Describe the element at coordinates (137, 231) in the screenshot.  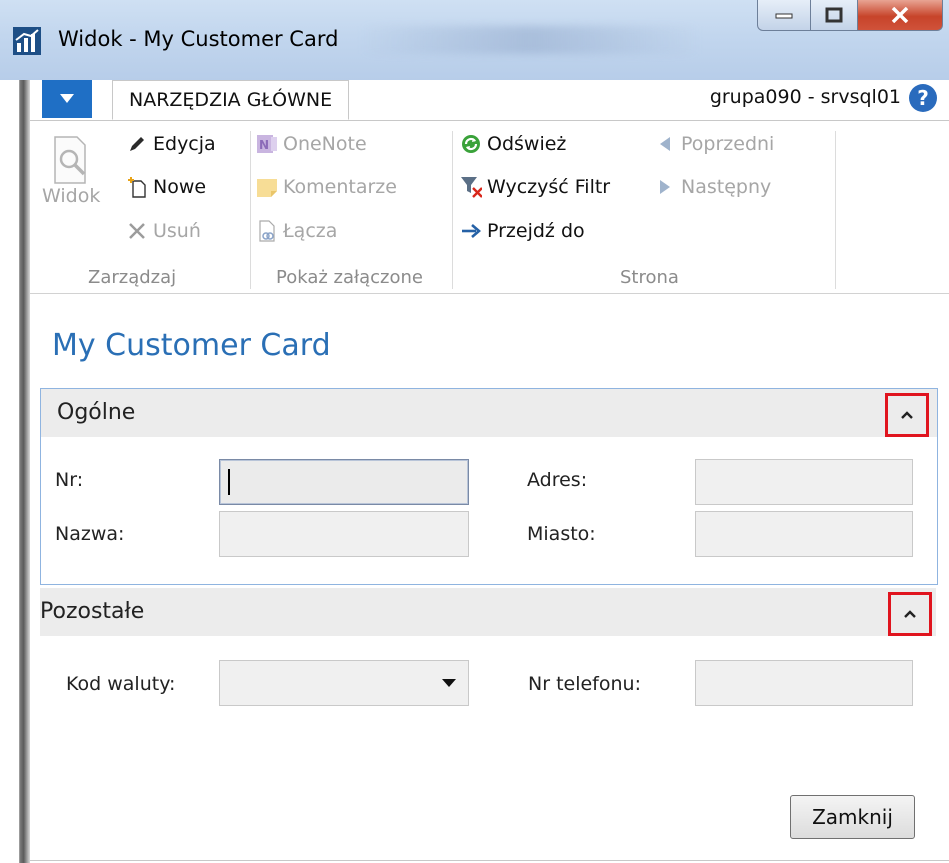
I see `delete-x-icon` at that location.